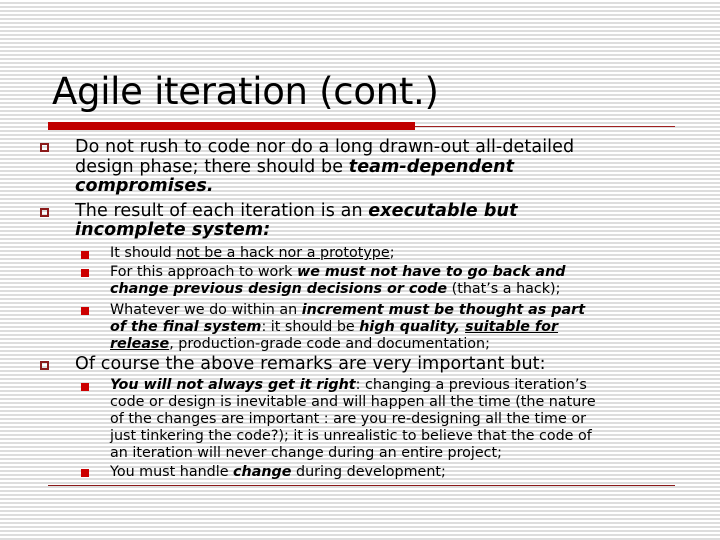  Describe the element at coordinates (186, 327) in the screenshot. I see `emphasis-final-system: of the final system` at that location.